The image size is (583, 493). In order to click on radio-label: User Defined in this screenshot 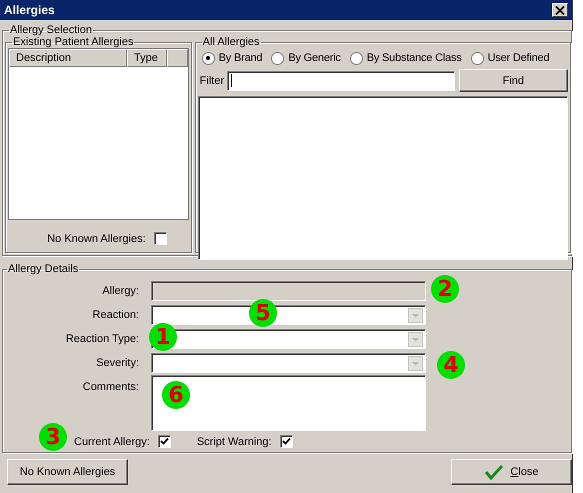, I will do `click(519, 58)`.